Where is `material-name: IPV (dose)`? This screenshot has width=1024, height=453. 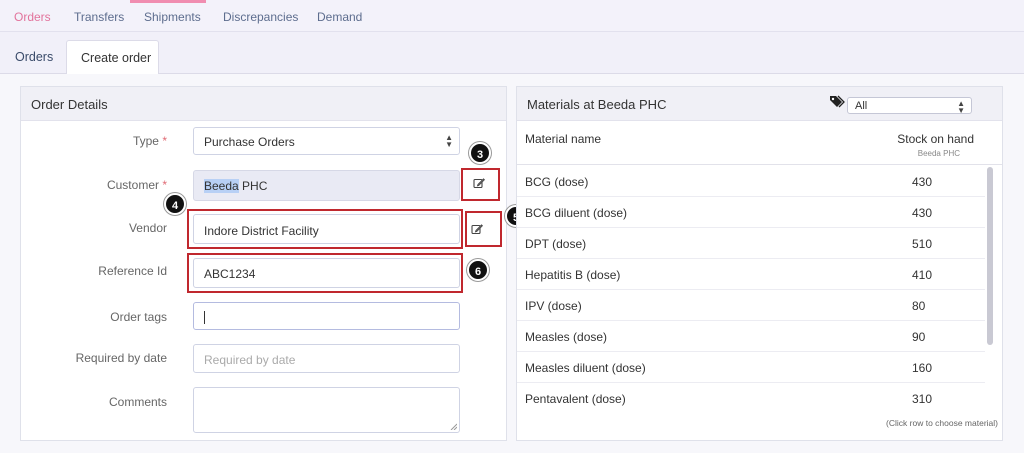 material-name: IPV (dose) is located at coordinates (553, 306).